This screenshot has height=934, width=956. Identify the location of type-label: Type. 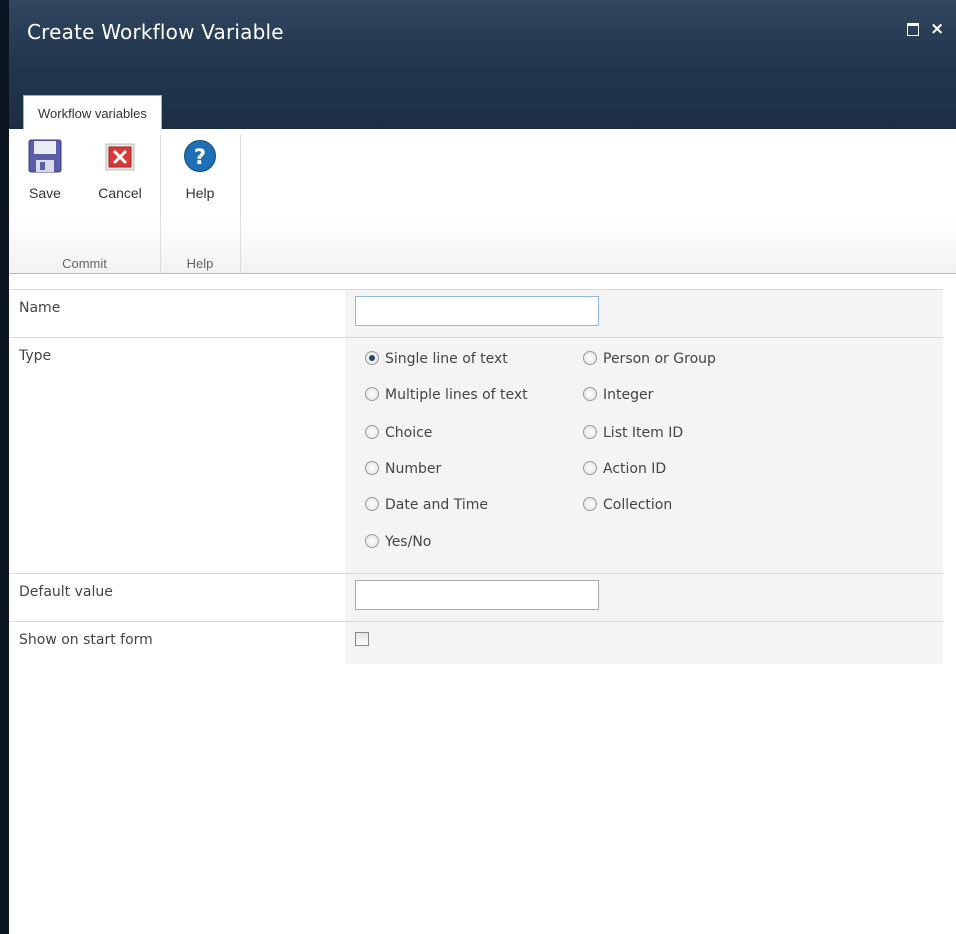
(35, 356).